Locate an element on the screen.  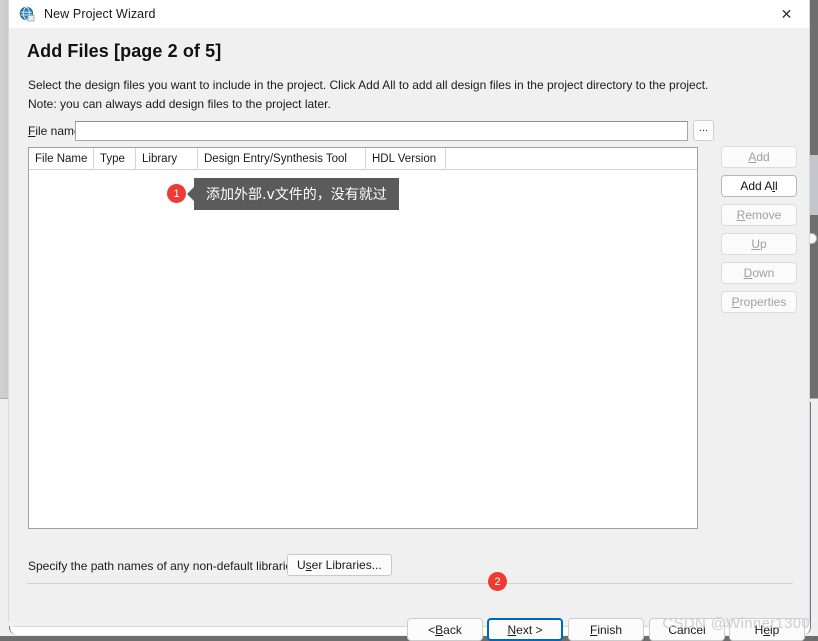
annotation-badge-2: 2 is located at coordinates (497, 581).